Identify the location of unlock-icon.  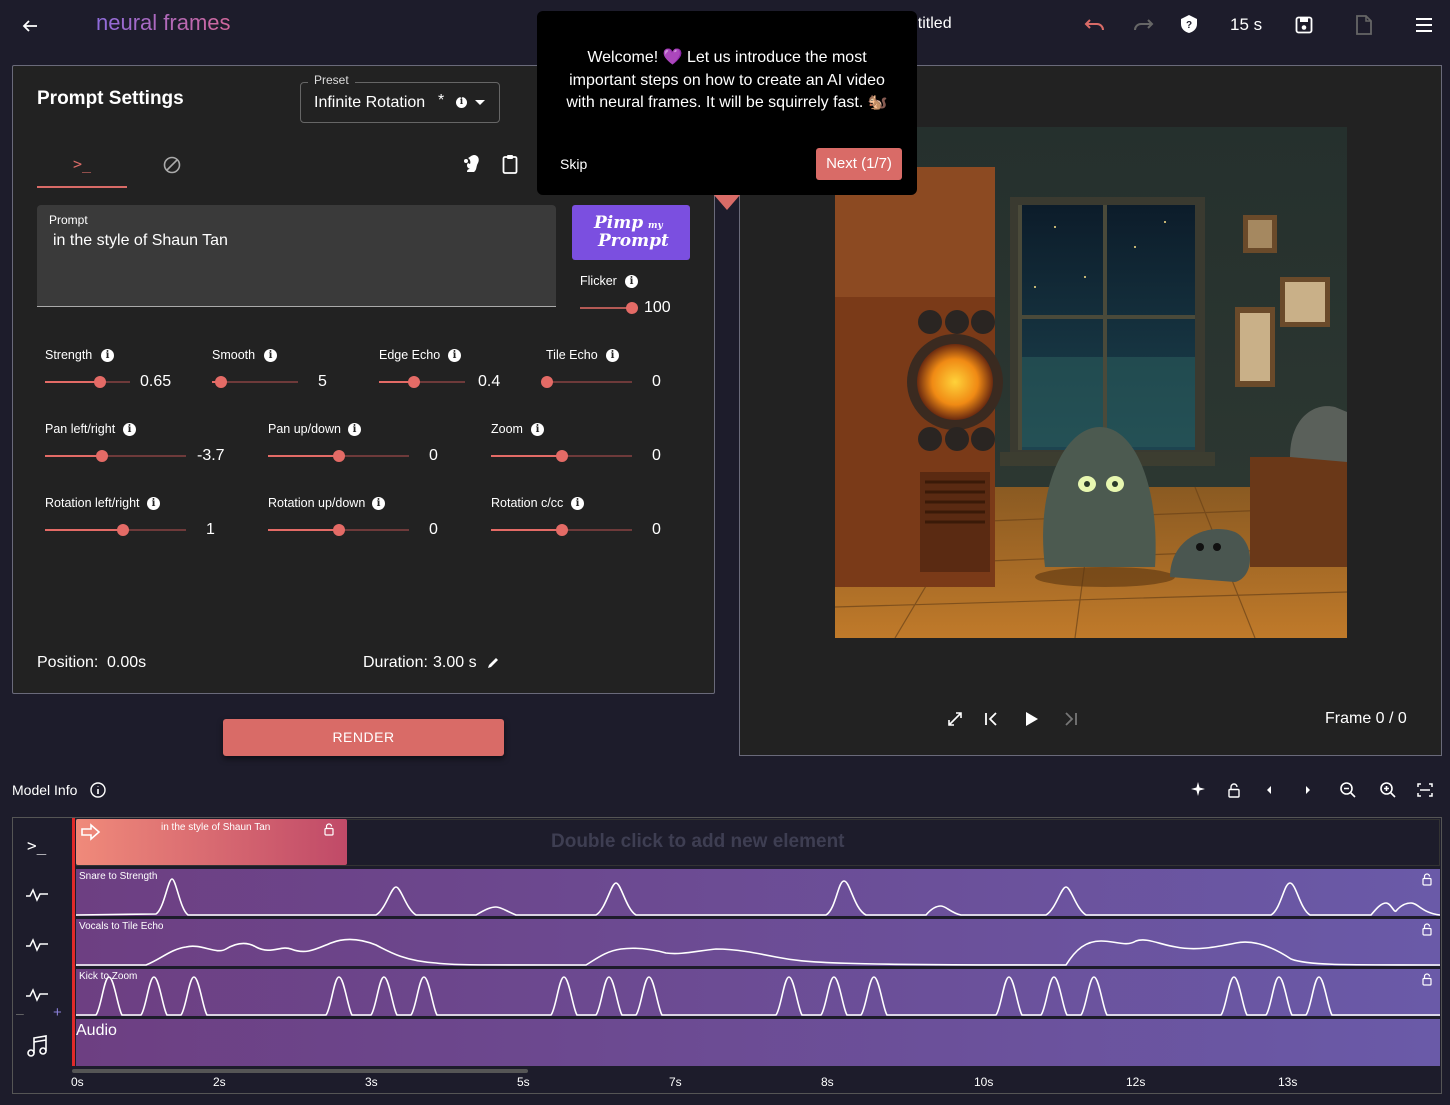
(1234, 790).